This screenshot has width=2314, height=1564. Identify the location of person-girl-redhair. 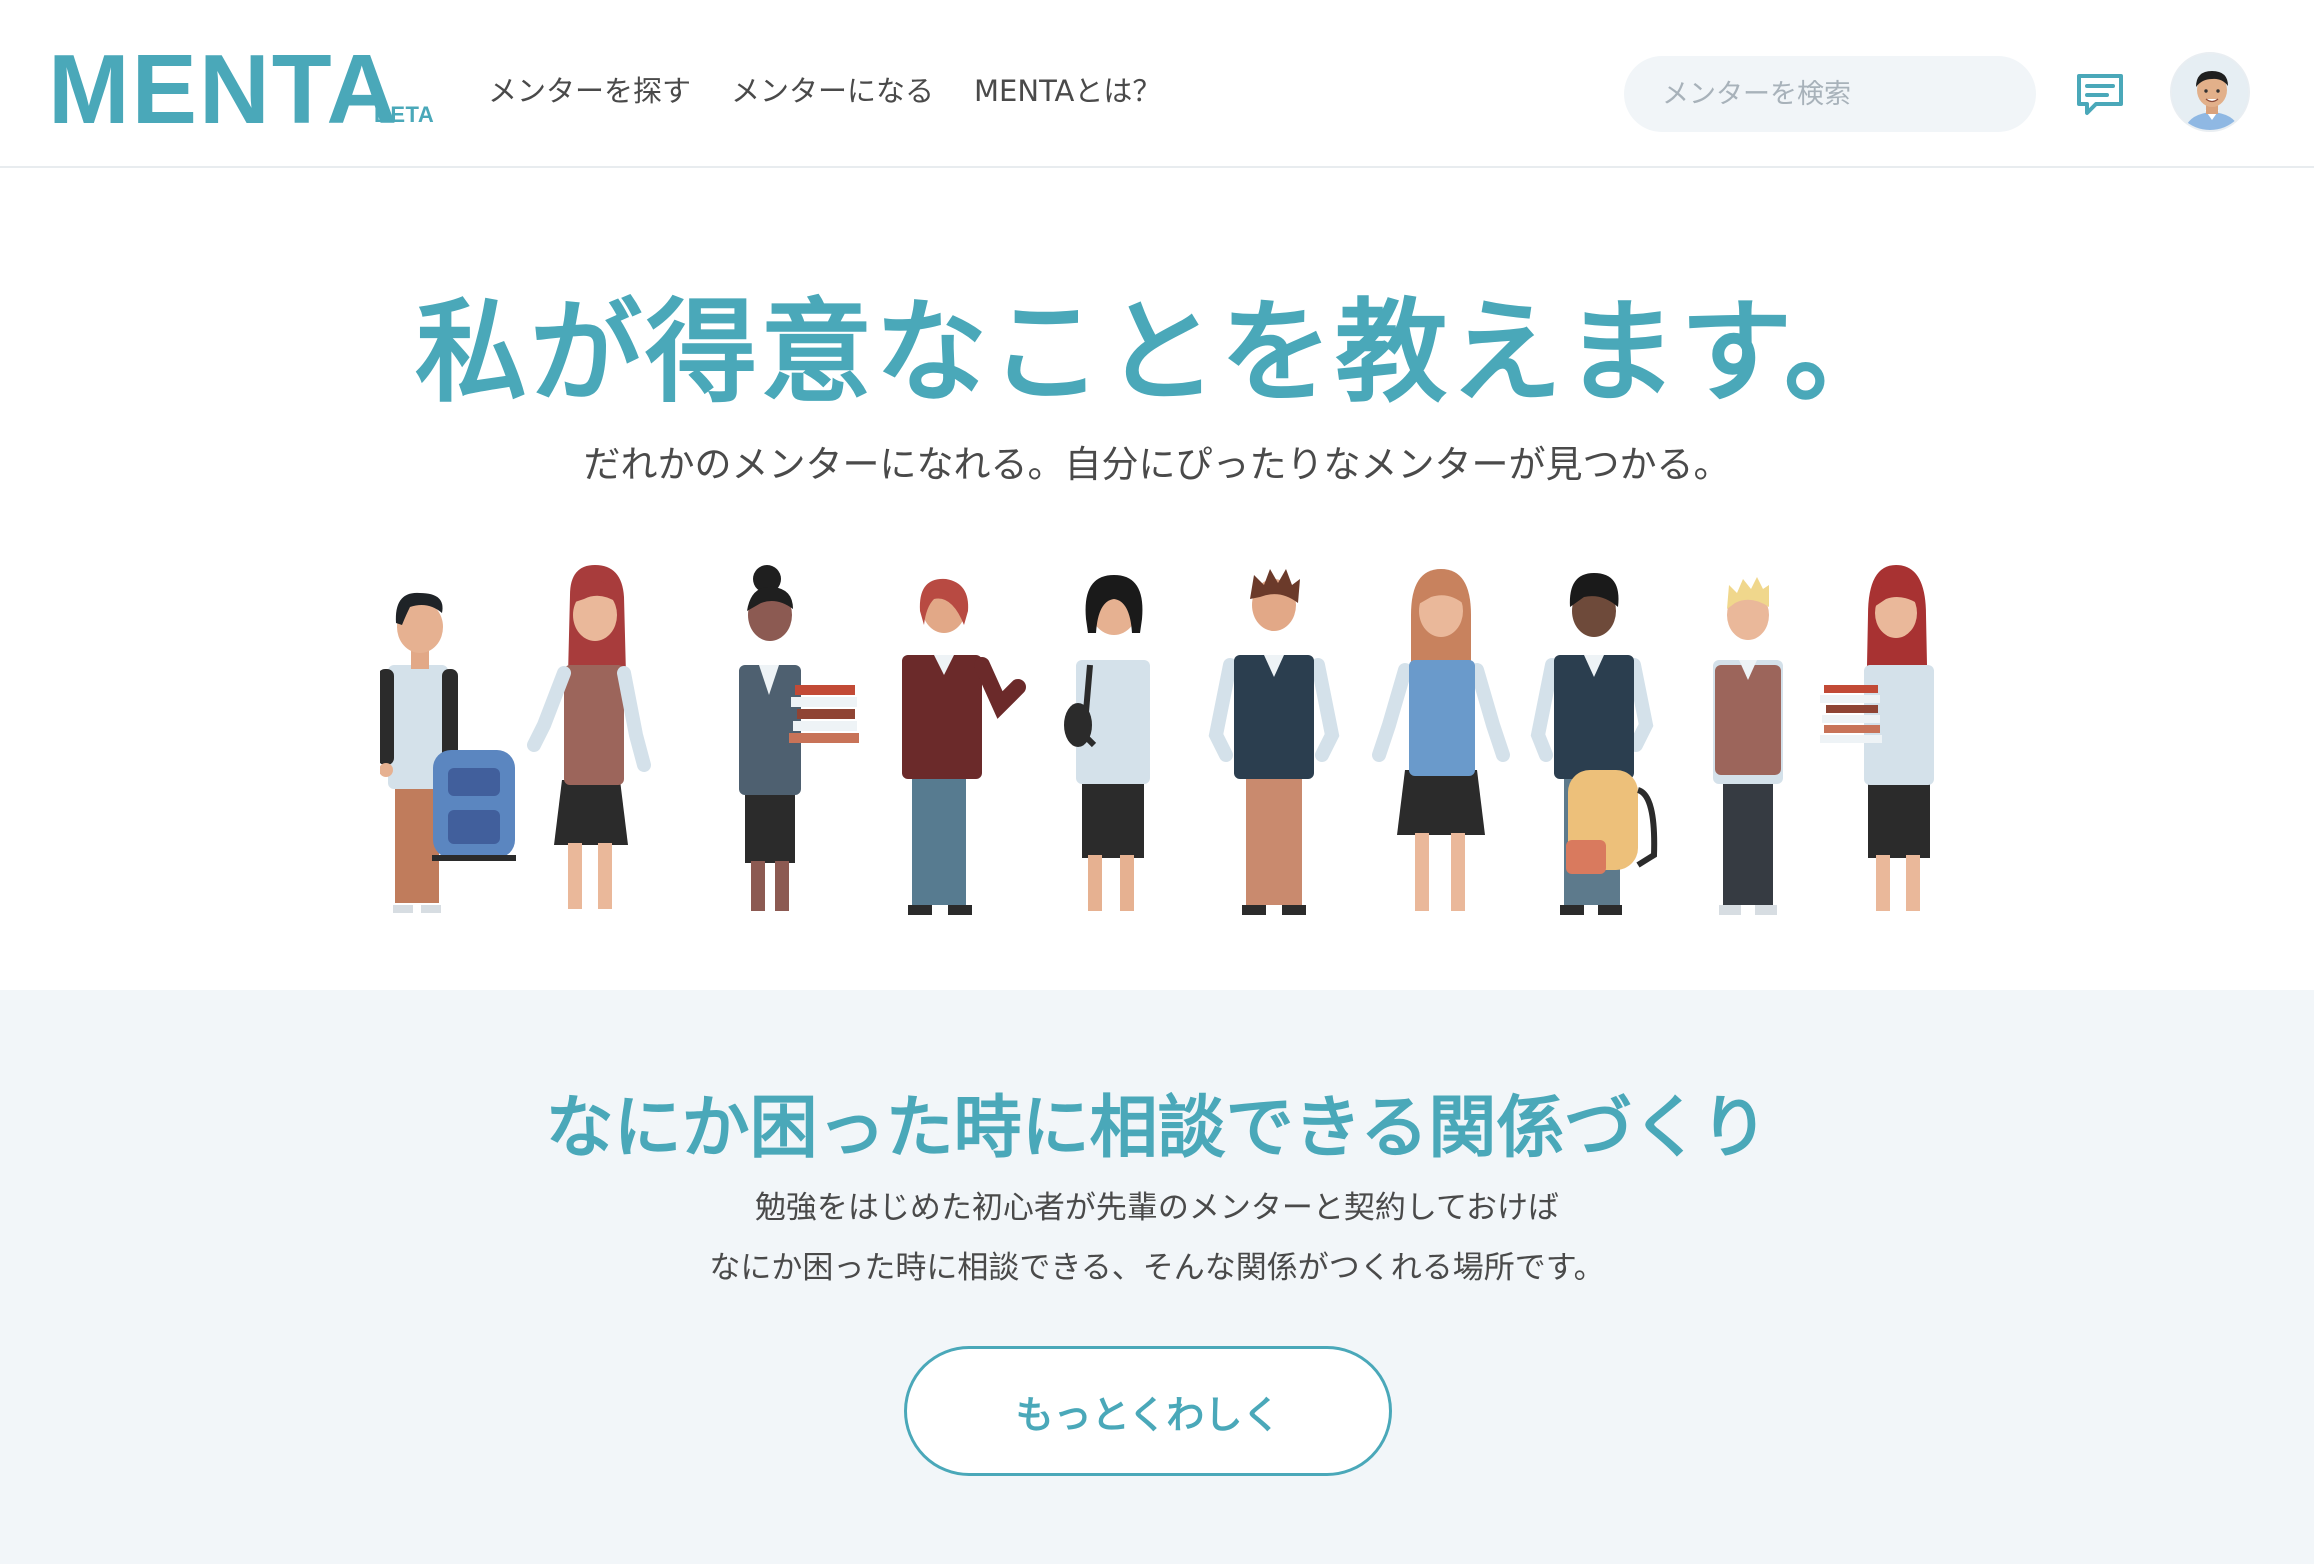
(589, 737).